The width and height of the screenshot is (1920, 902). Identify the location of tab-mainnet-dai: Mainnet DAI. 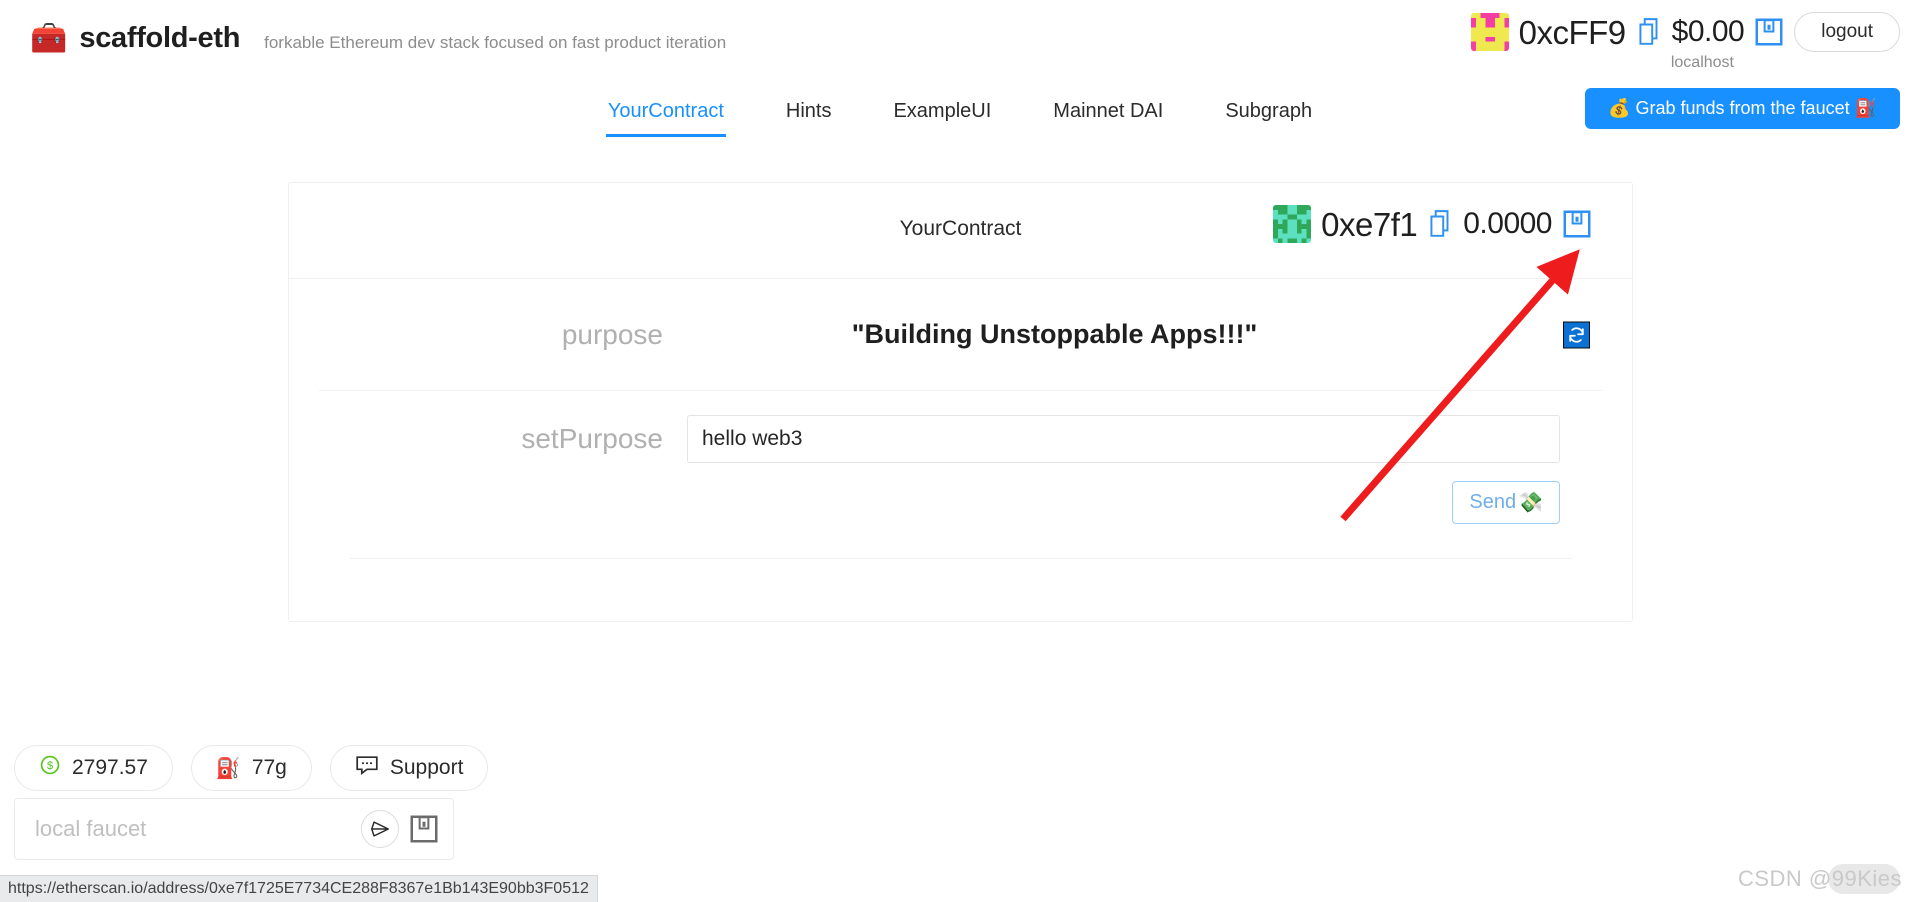
(1108, 115).